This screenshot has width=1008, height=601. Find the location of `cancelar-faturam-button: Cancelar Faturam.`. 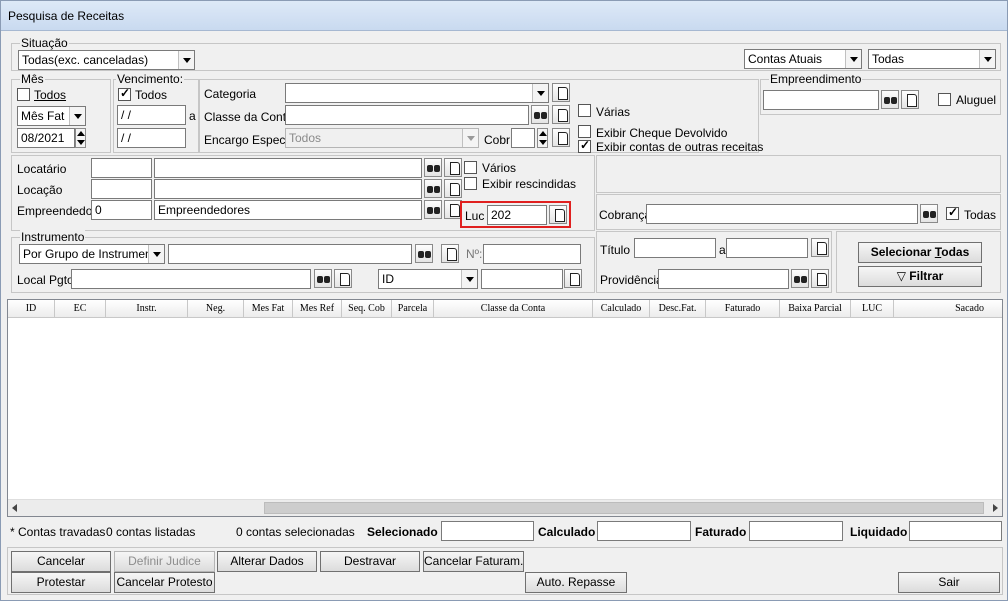

cancelar-faturam-button: Cancelar Faturam. is located at coordinates (473, 561).